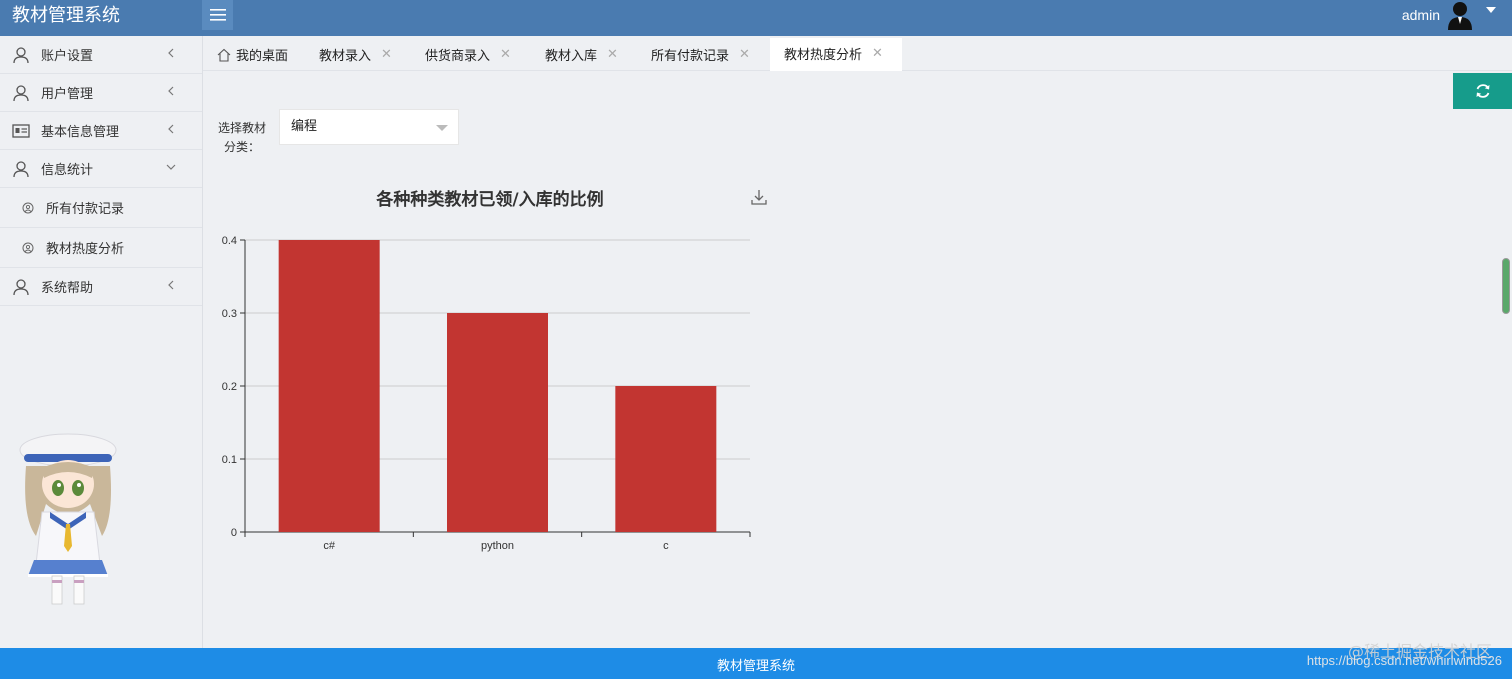 The image size is (1512, 679). What do you see at coordinates (571, 56) in the screenshot?
I see `tab-label: 教材入库` at bounding box center [571, 56].